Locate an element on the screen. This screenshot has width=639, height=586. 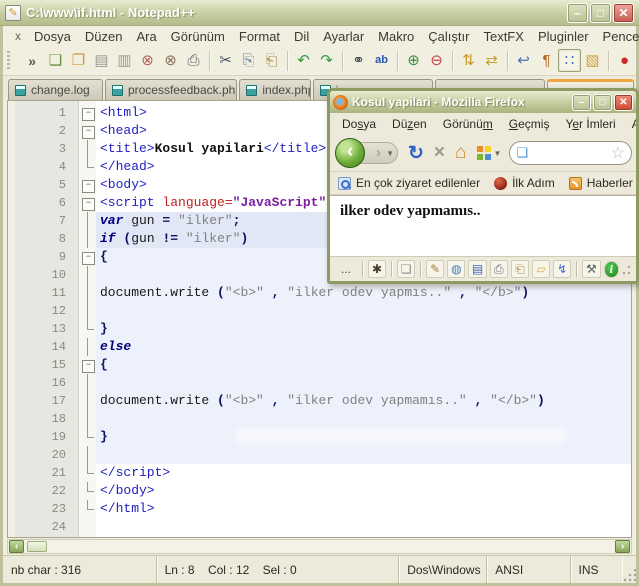
firefox-menu-d-zen: Düzen is located at coordinates (409, 124).